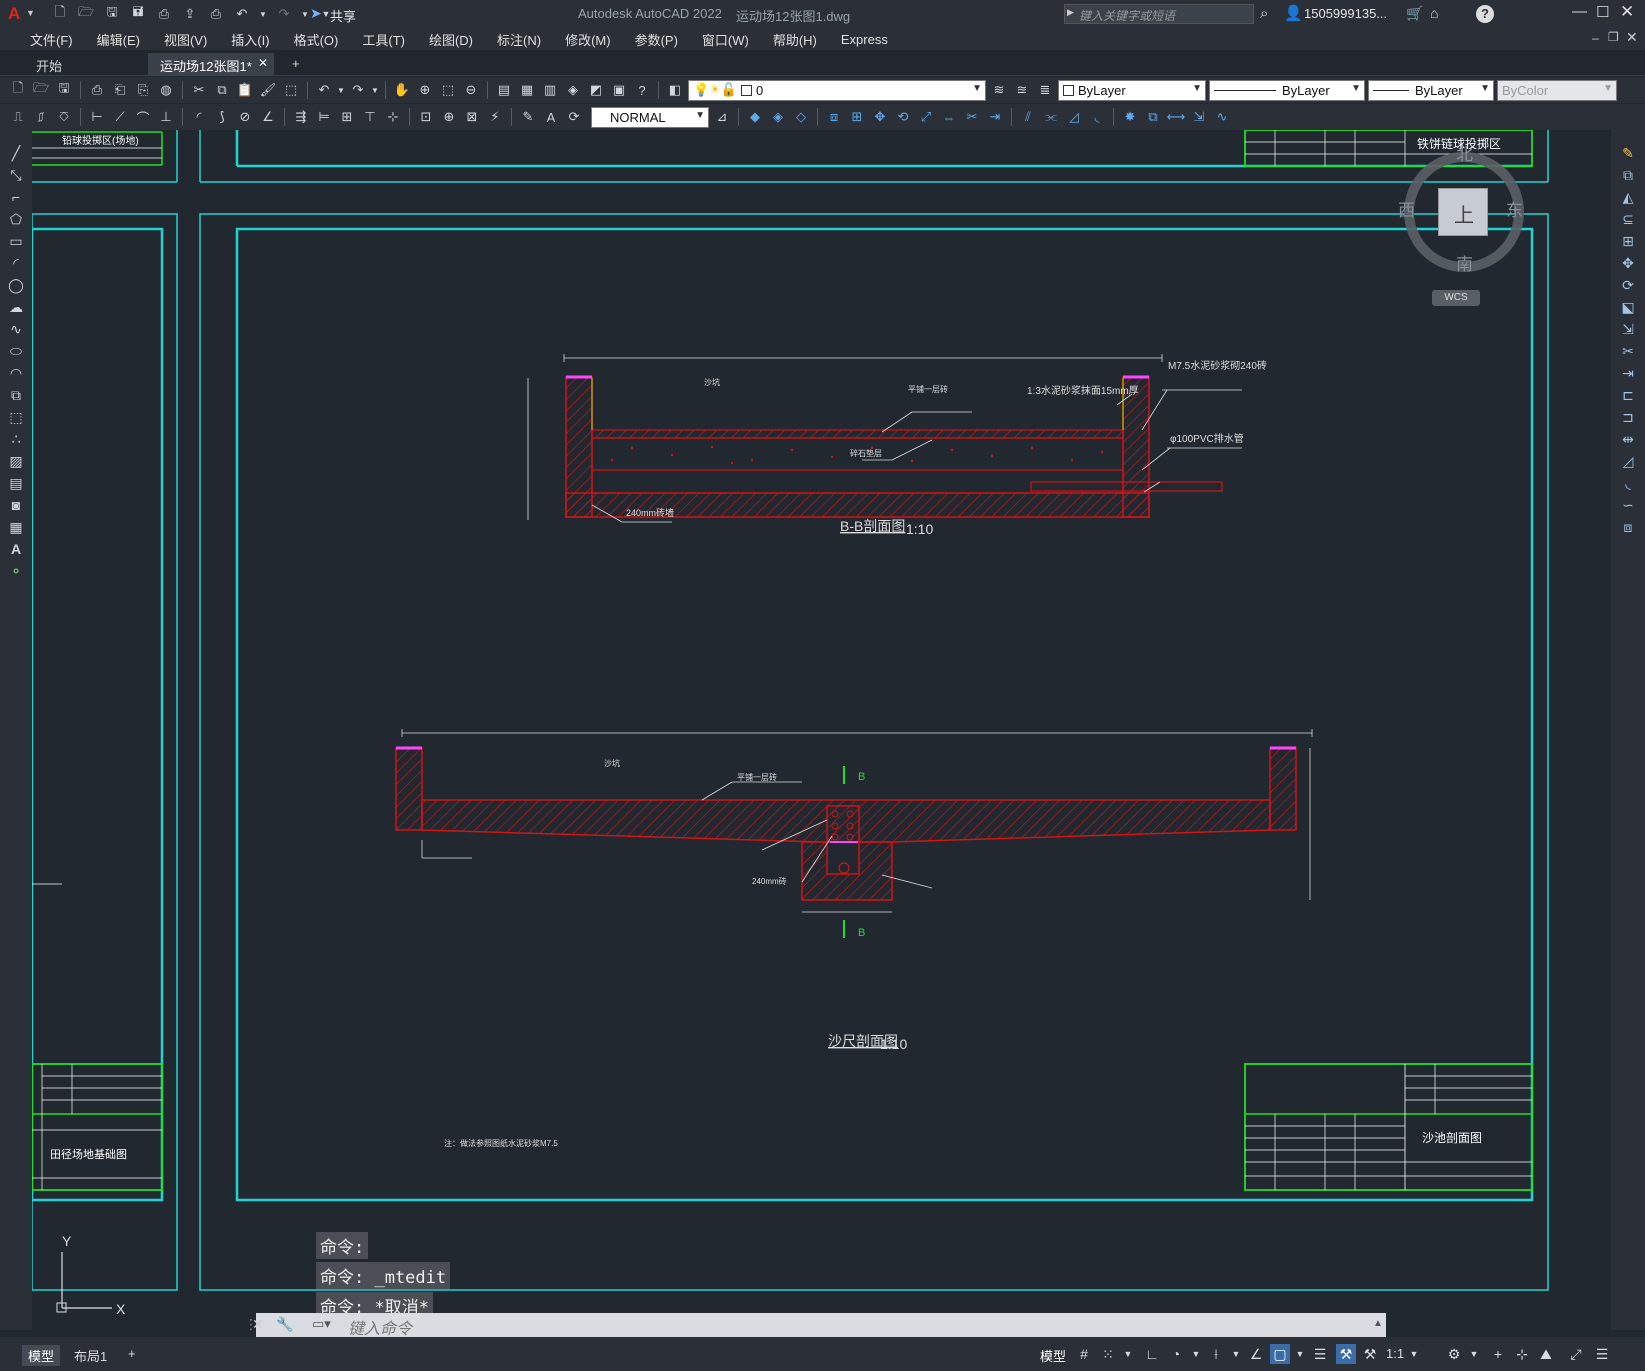 This screenshot has height=1371, width=1645. I want to click on point-icon: ∴, so click(16, 439).